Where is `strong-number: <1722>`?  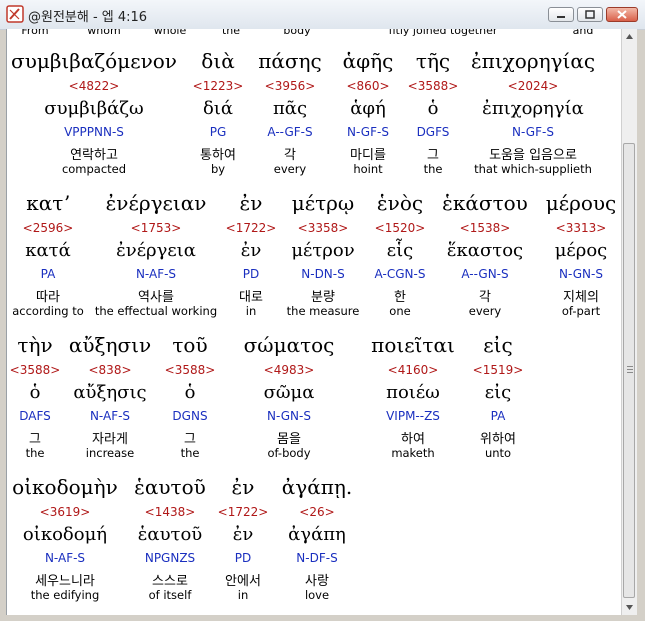 strong-number: <1722> is located at coordinates (243, 512).